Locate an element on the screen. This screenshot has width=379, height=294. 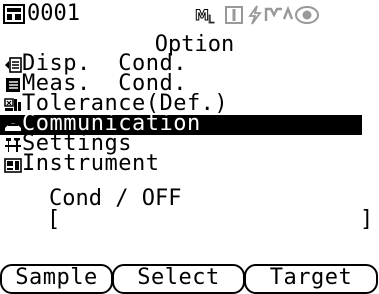
svg-text: M is located at coordinates (202, 16).